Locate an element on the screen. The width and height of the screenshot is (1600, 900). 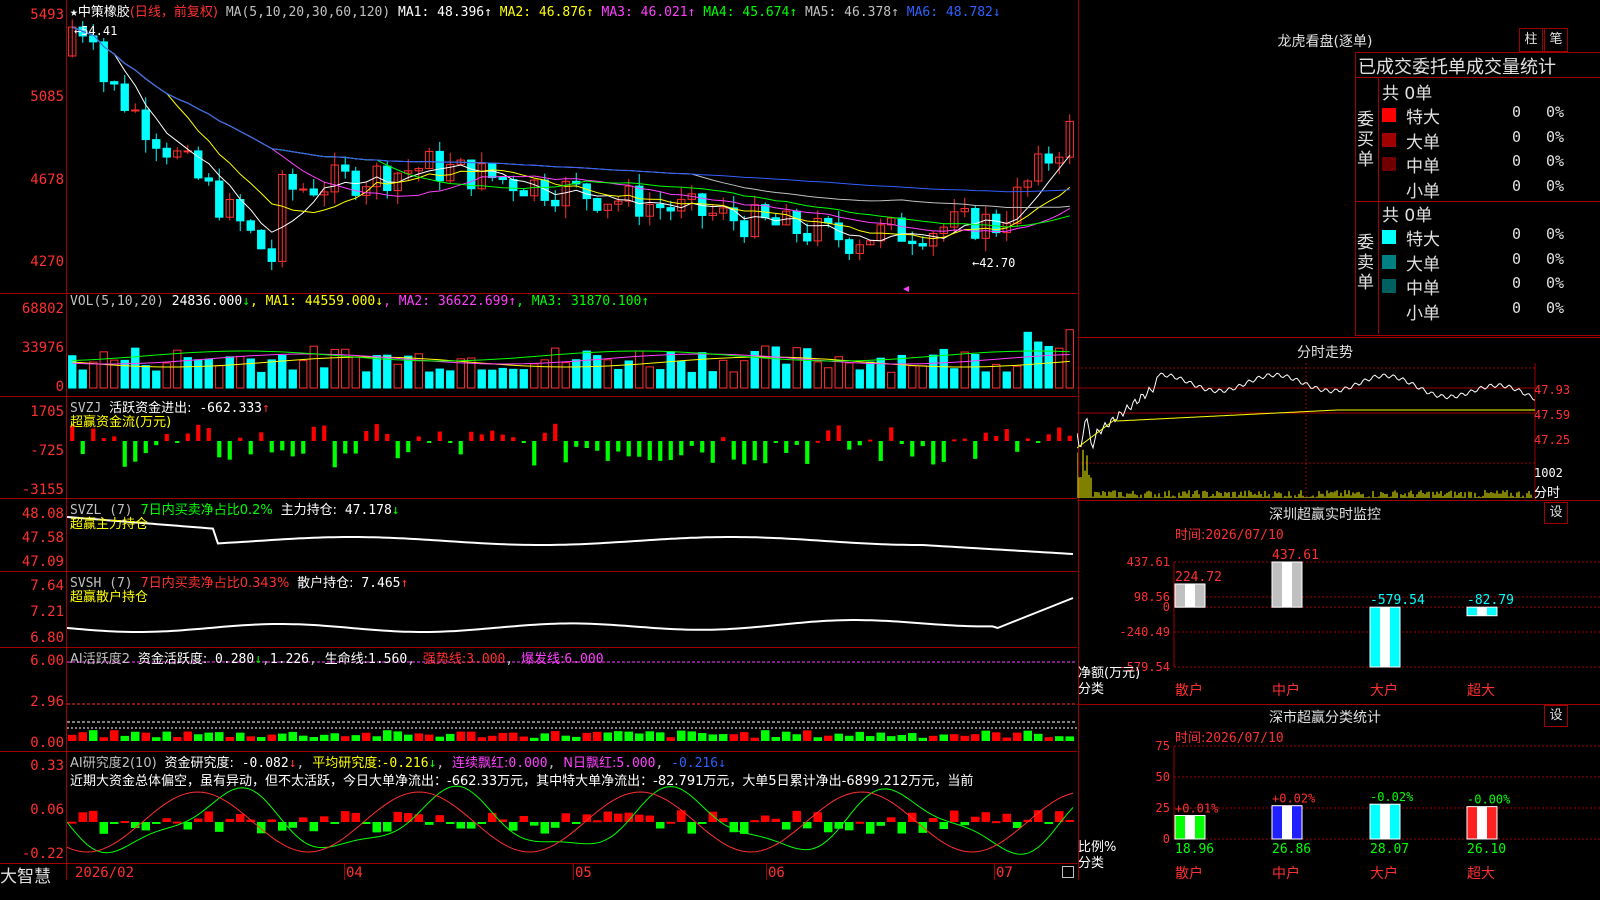
intraday-y-label: 47.59 is located at coordinates (1552, 415).